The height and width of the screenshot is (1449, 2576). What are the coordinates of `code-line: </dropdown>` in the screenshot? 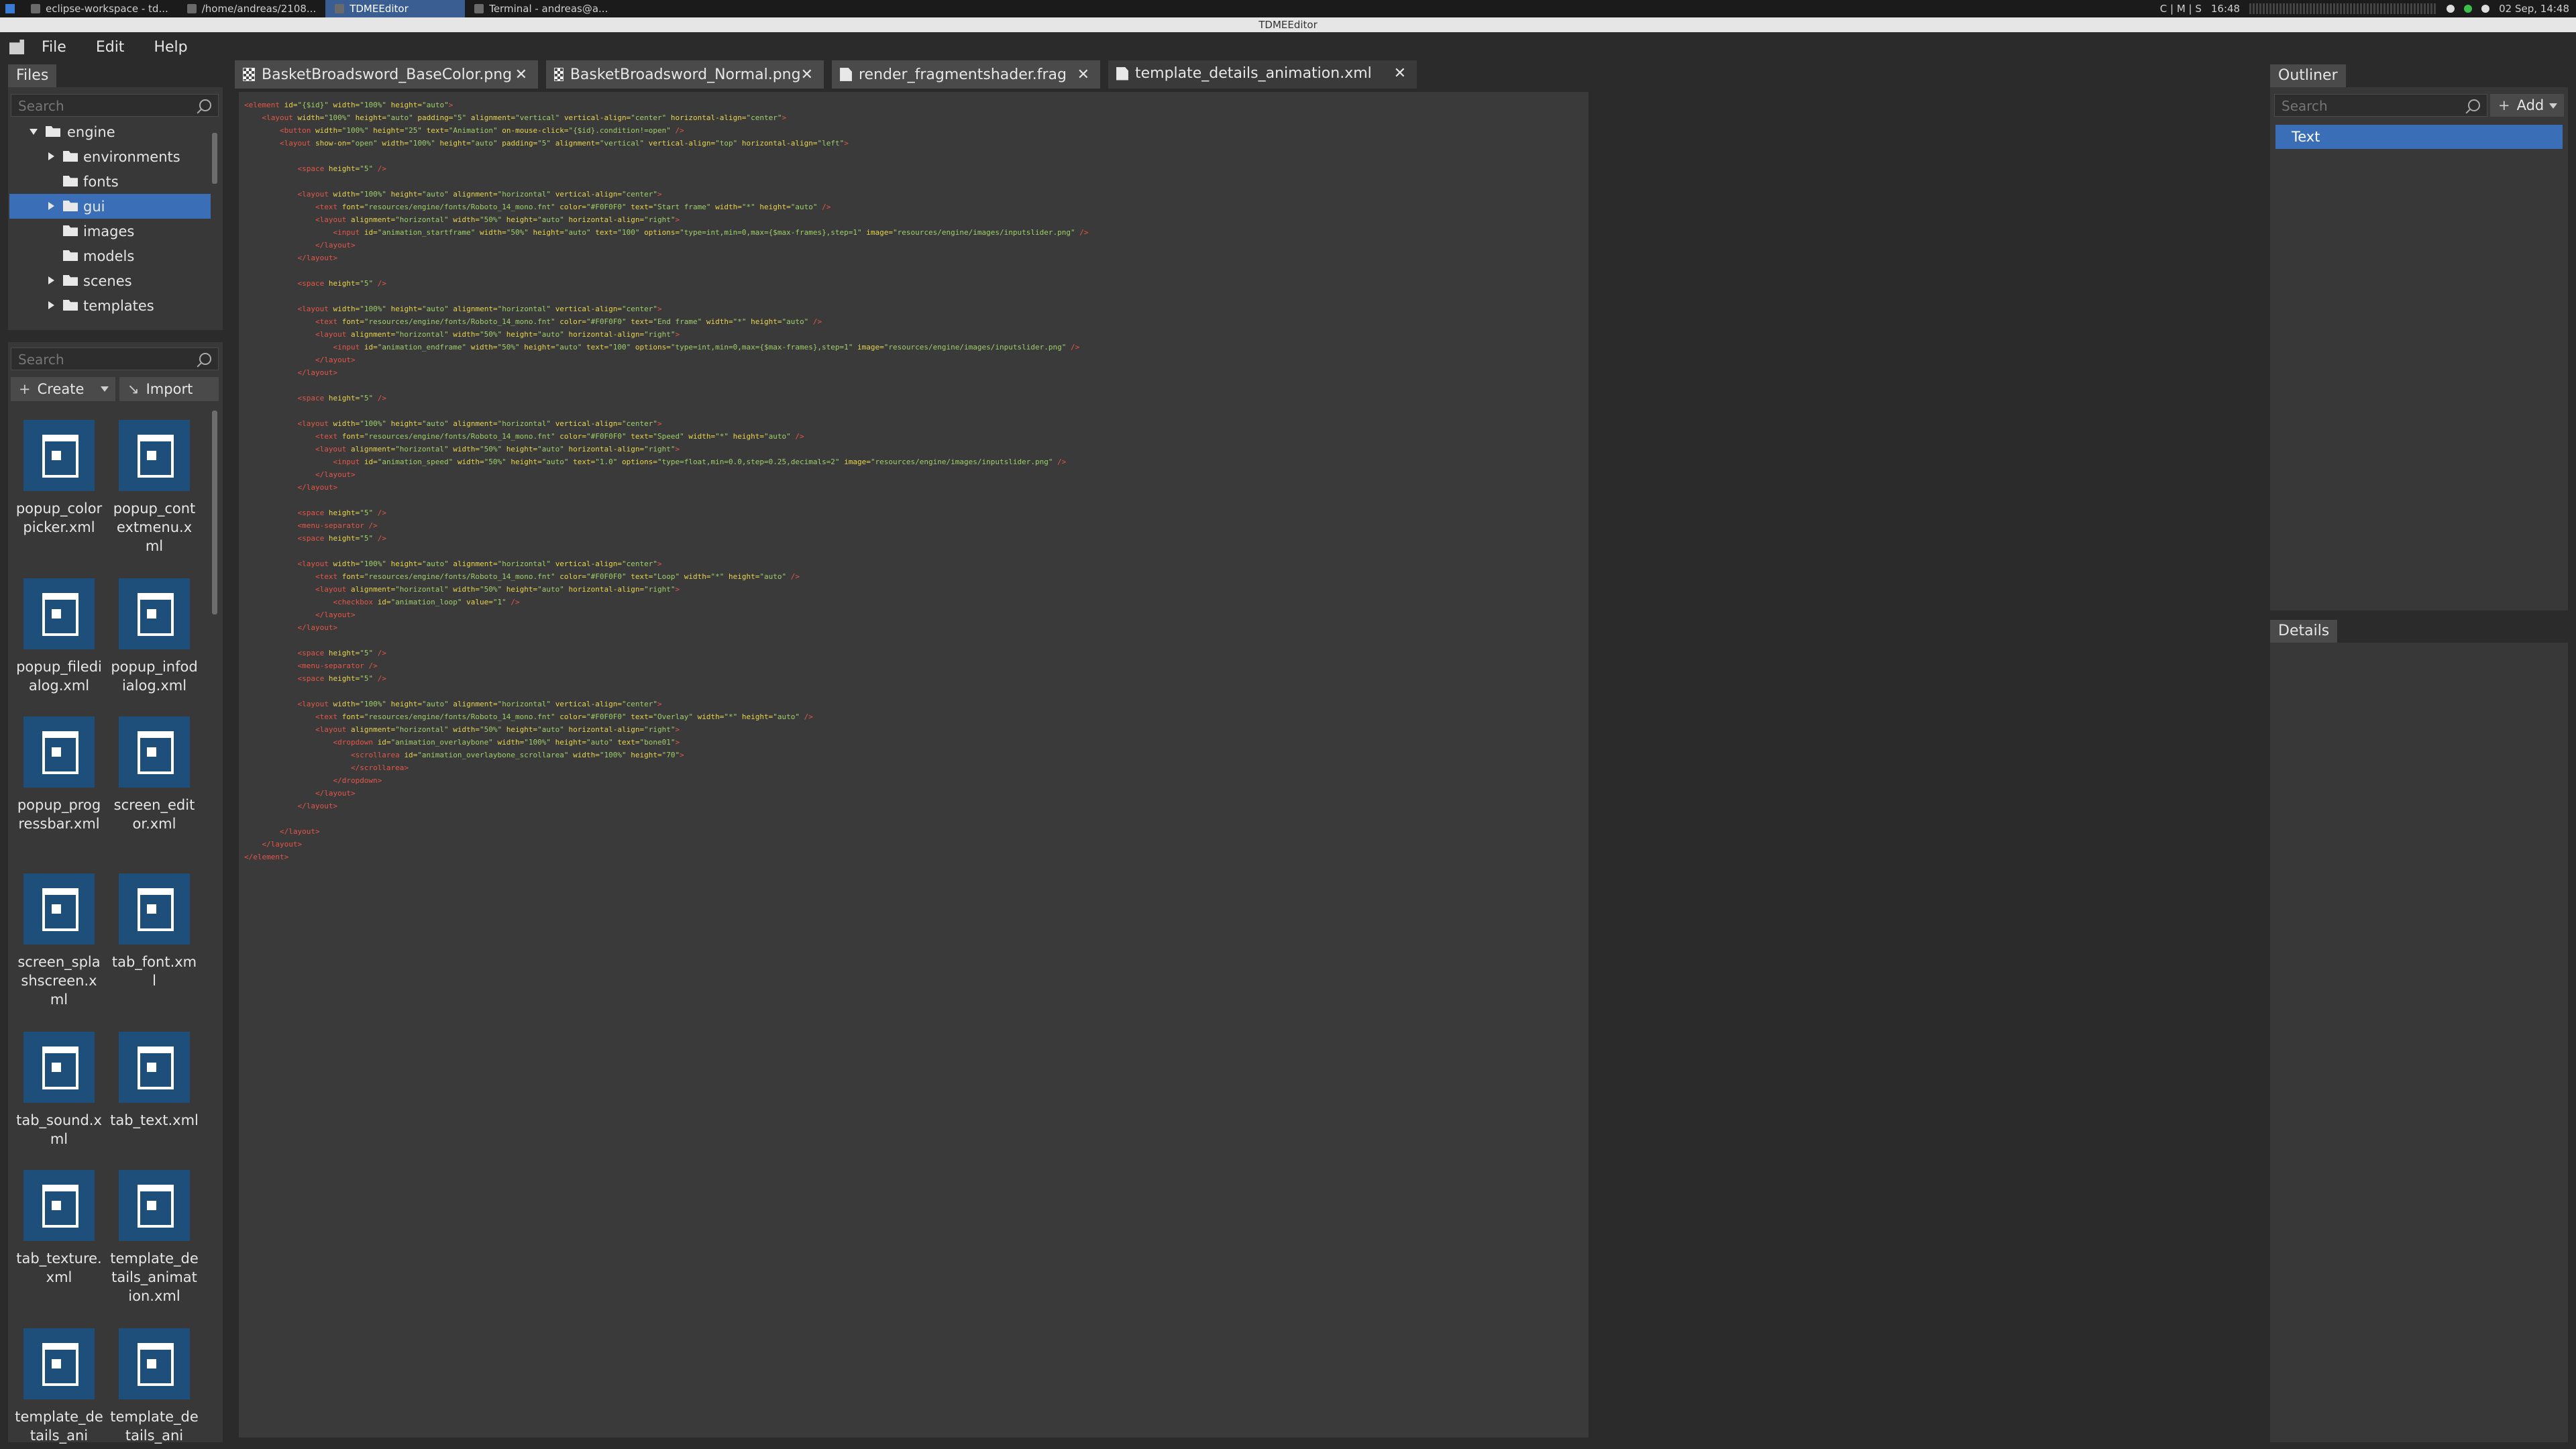 It's located at (357, 780).